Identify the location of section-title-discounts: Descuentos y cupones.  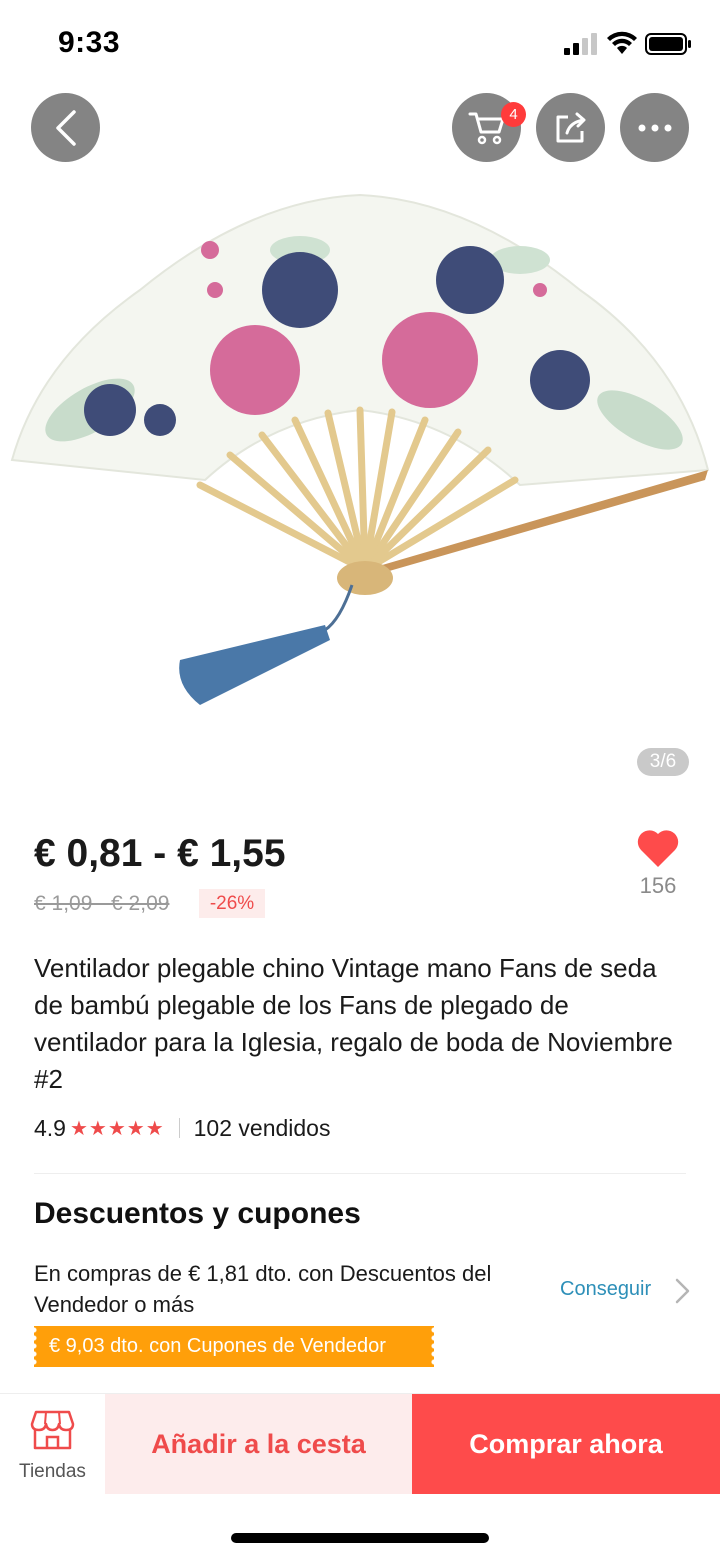
(197, 1213).